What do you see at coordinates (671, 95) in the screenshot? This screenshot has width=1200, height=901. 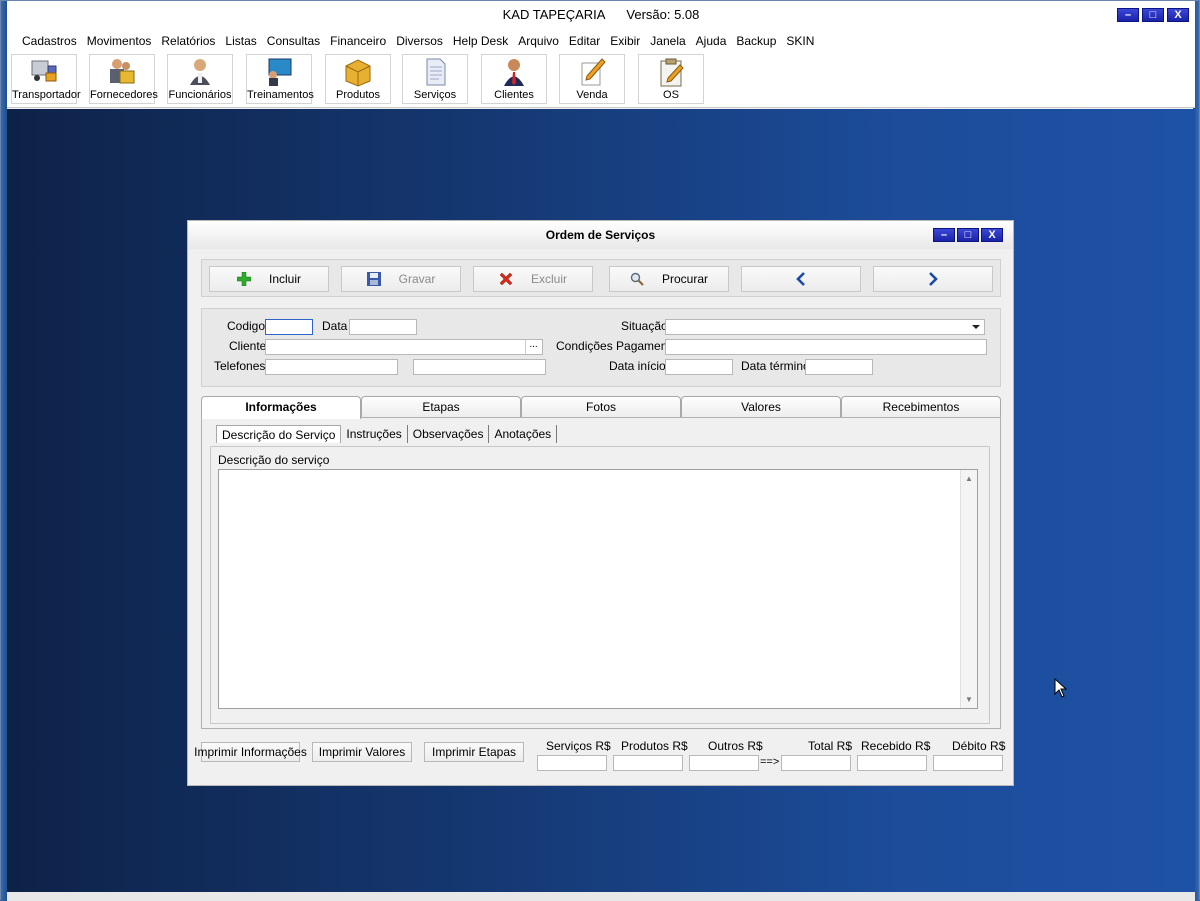 I see `toolbar-label: OS` at bounding box center [671, 95].